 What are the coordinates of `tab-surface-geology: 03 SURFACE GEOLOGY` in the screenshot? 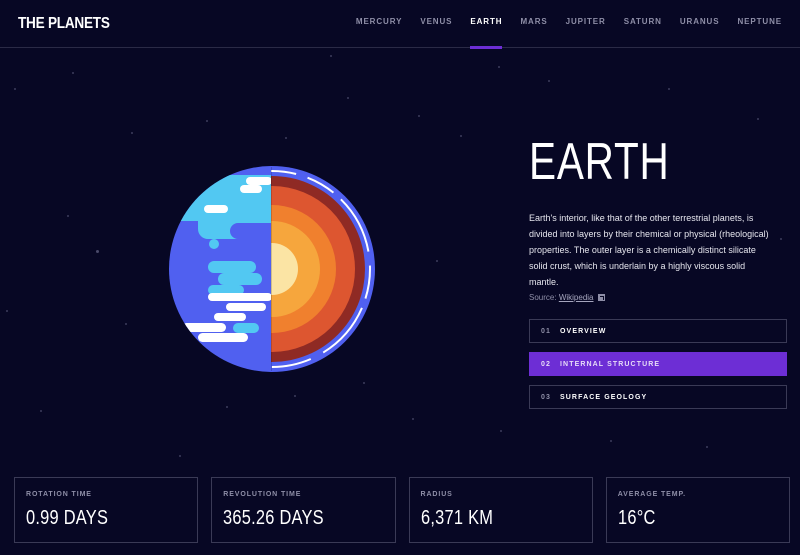 It's located at (658, 397).